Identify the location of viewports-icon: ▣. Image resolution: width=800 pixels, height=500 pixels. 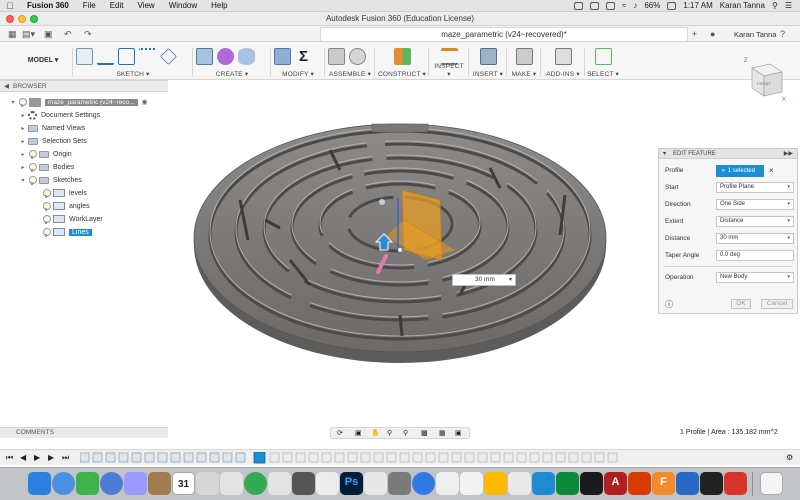
(458, 433).